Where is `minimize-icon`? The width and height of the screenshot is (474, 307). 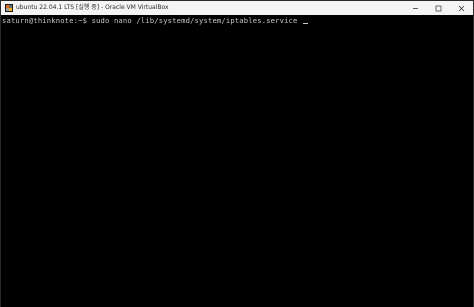 minimize-icon is located at coordinates (415, 8).